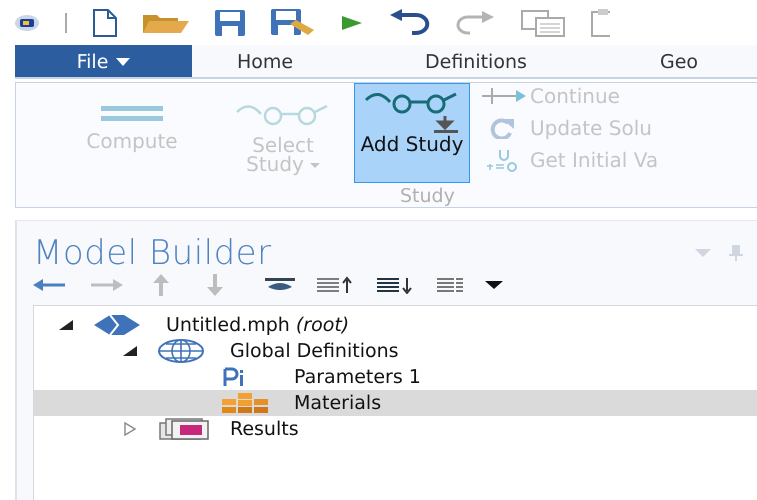  Describe the element at coordinates (27, 23) in the screenshot. I see `app-logo-icon` at that location.